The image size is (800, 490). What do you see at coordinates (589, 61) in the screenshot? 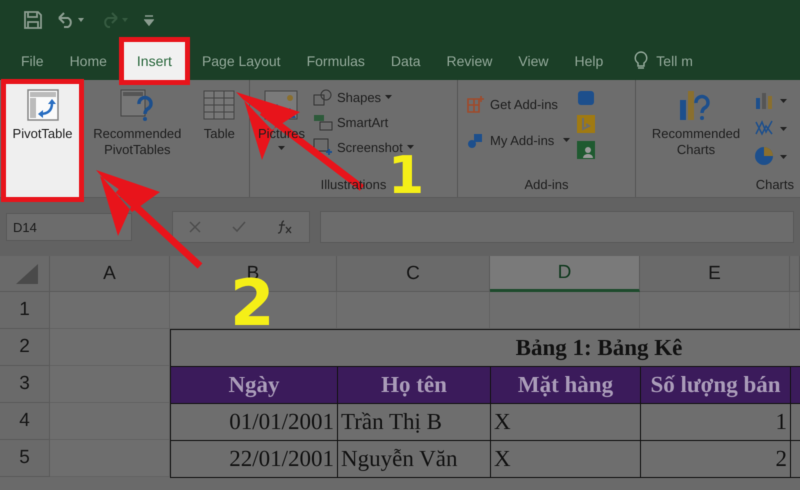
I see `ribbon-tab: Help` at bounding box center [589, 61].